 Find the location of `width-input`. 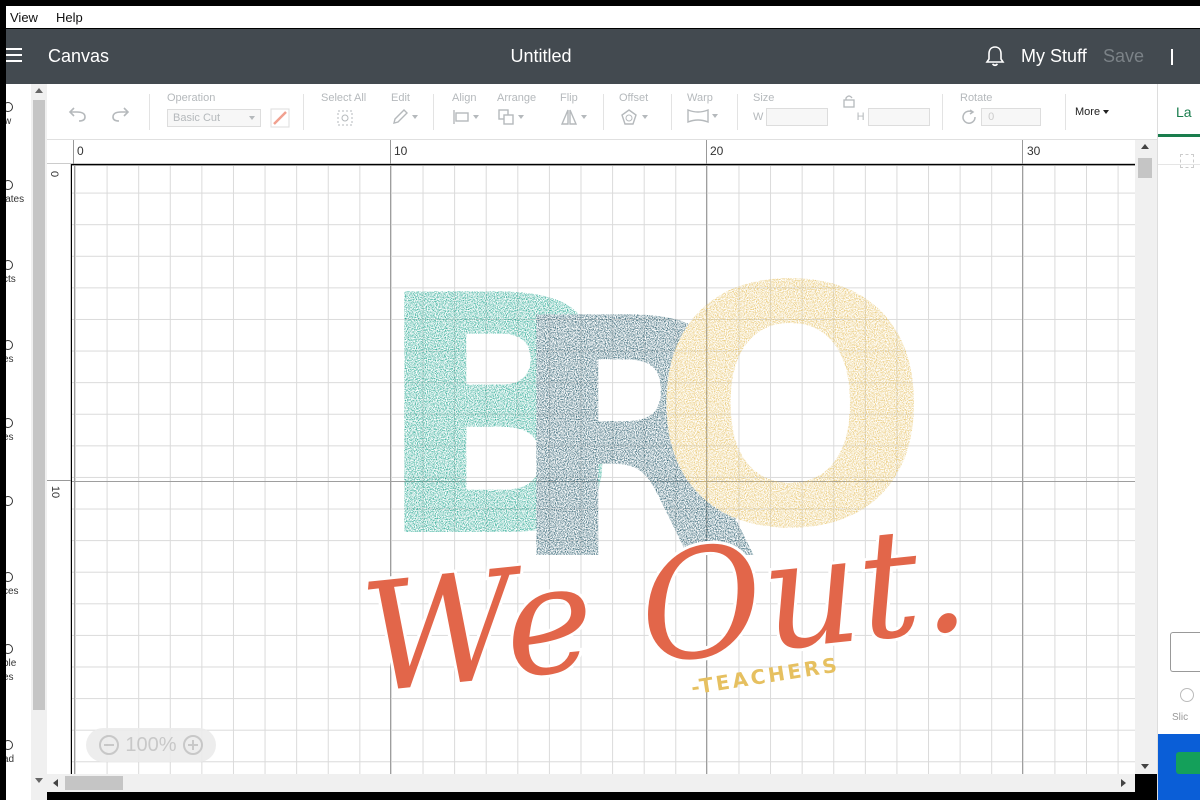

width-input is located at coordinates (797, 117).